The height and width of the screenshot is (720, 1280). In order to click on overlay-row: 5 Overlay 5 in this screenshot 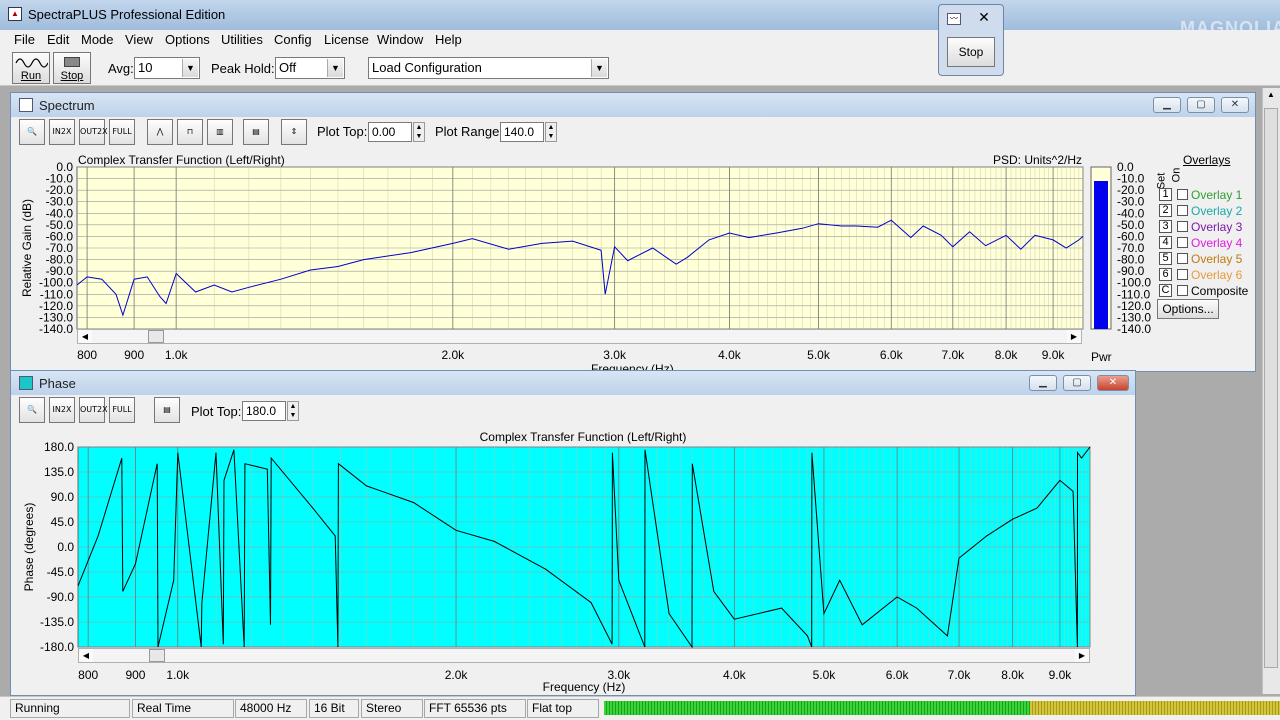, I will do `click(1209, 259)`.